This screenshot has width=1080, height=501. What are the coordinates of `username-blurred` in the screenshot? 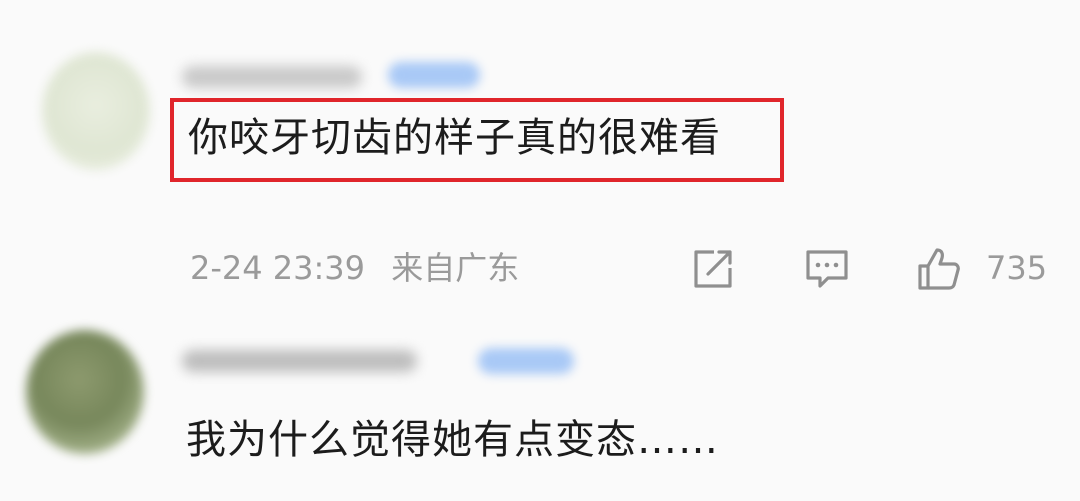 It's located at (299, 361).